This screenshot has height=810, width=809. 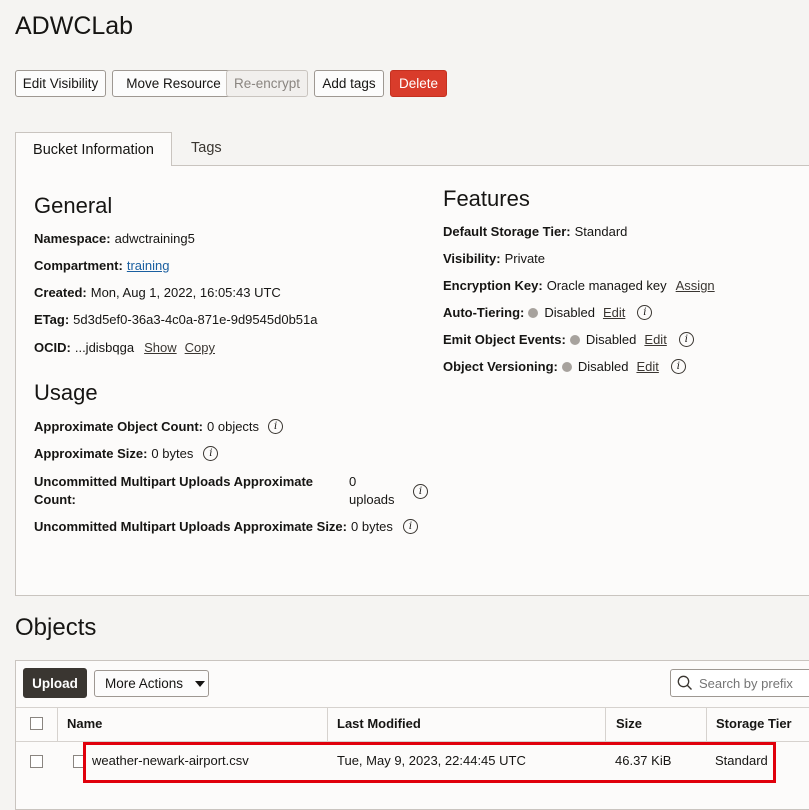 I want to click on namespace-label: Namespace:, so click(x=72, y=238).